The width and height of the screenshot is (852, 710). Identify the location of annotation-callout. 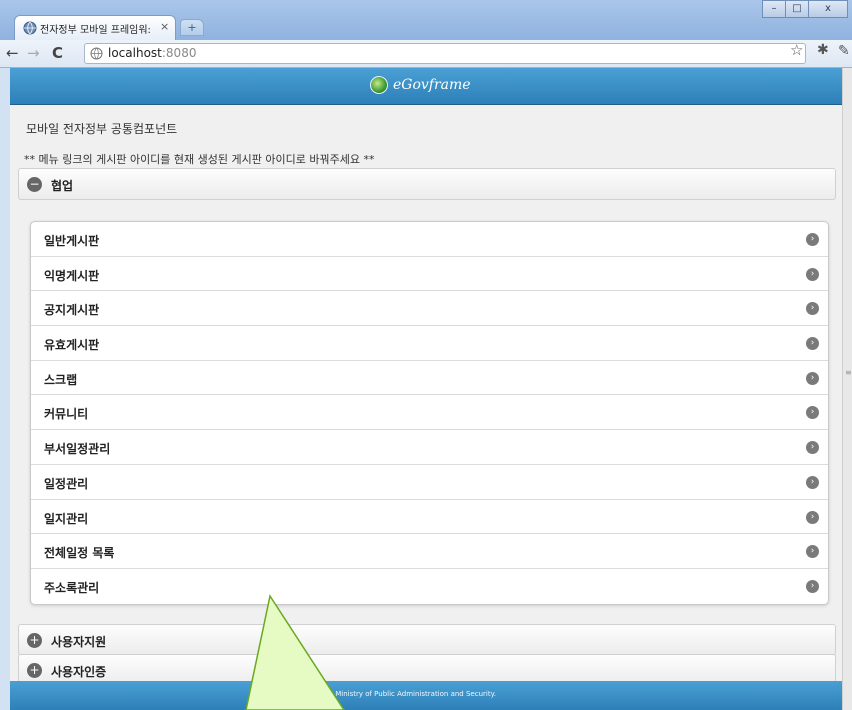
(295, 652).